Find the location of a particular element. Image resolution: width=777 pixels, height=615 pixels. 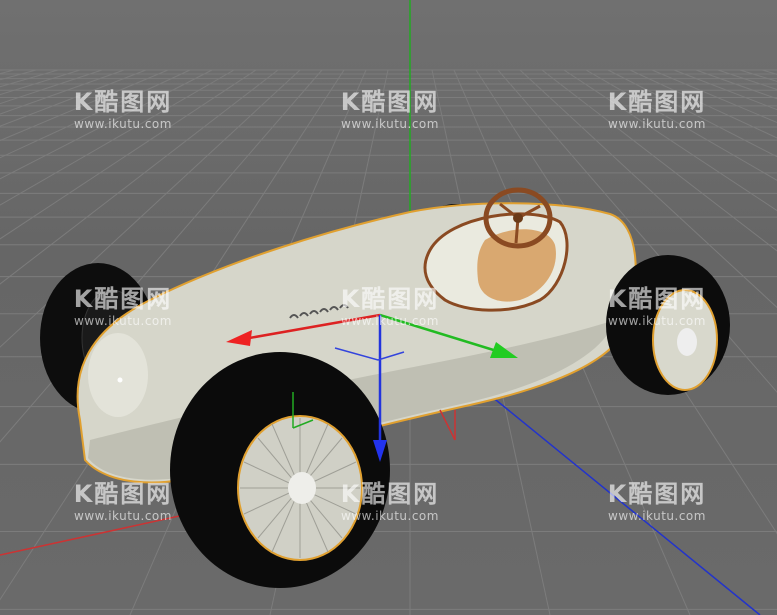

nose-light is located at coordinates (120, 380).